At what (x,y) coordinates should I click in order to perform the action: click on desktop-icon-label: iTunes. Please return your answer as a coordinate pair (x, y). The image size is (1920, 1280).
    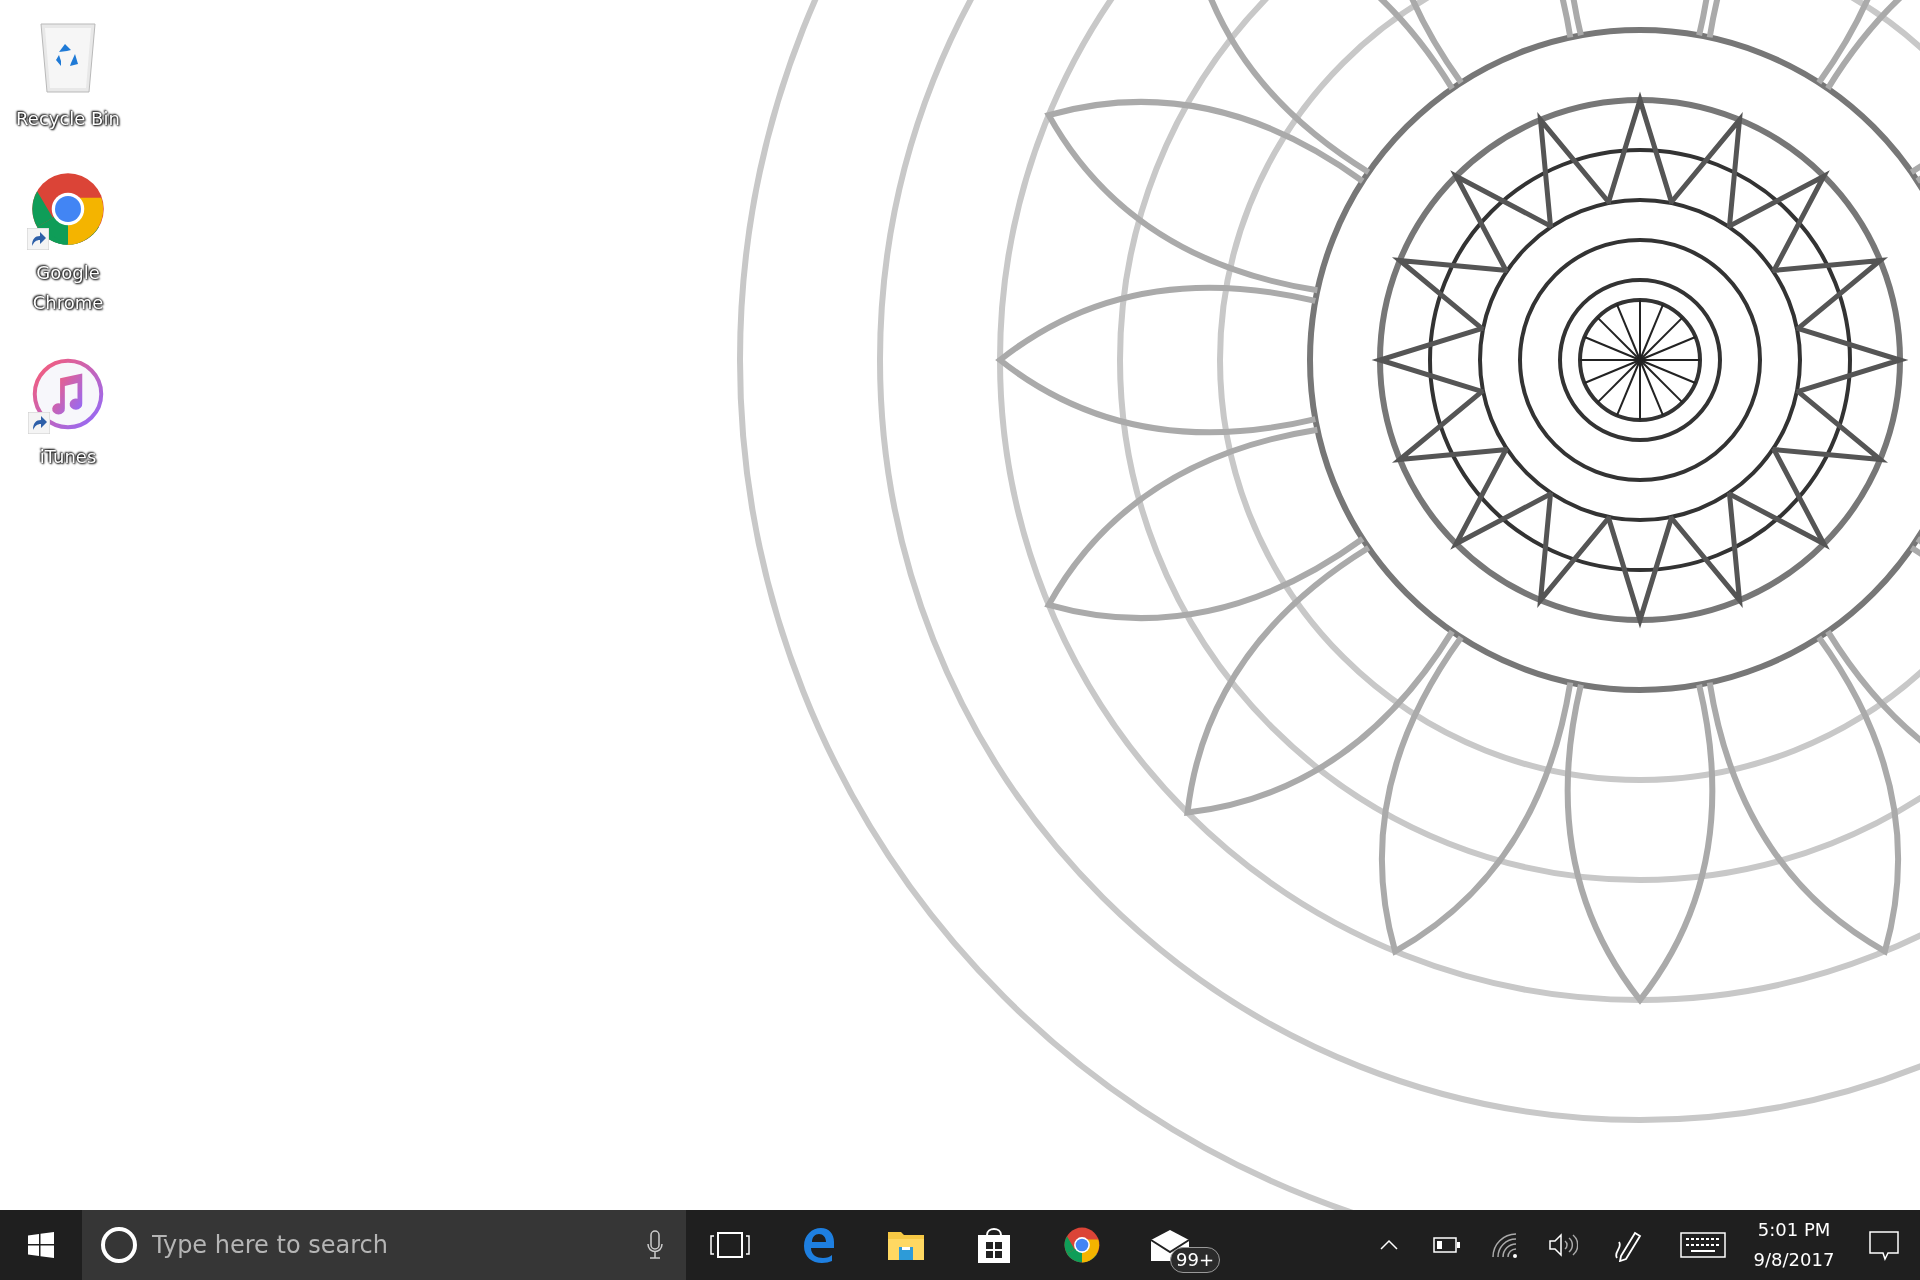
    Looking at the image, I should click on (68, 457).